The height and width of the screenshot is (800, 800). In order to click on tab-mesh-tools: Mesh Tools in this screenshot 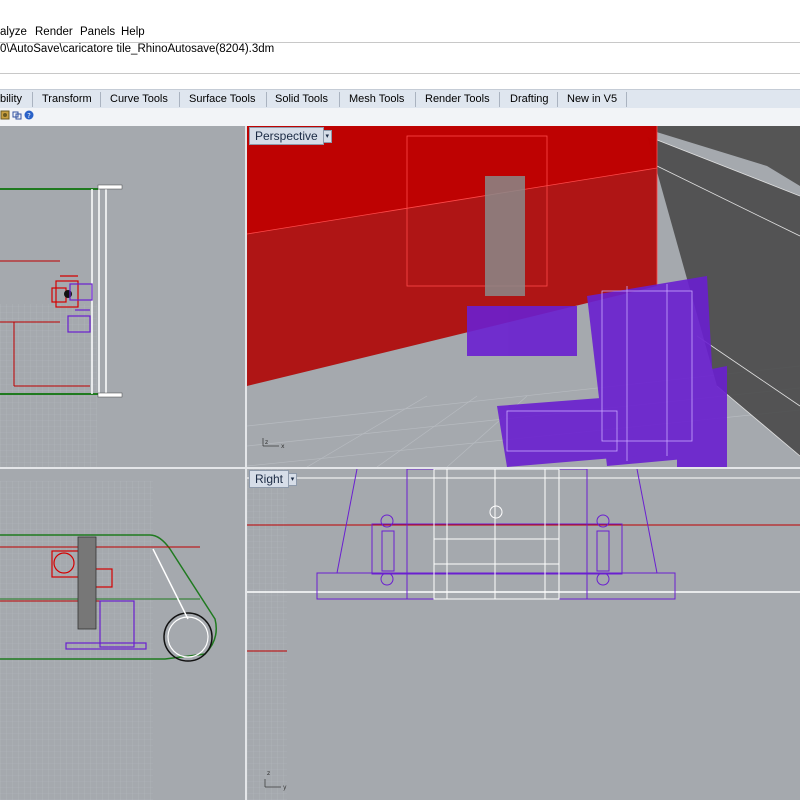, I will do `click(376, 99)`.